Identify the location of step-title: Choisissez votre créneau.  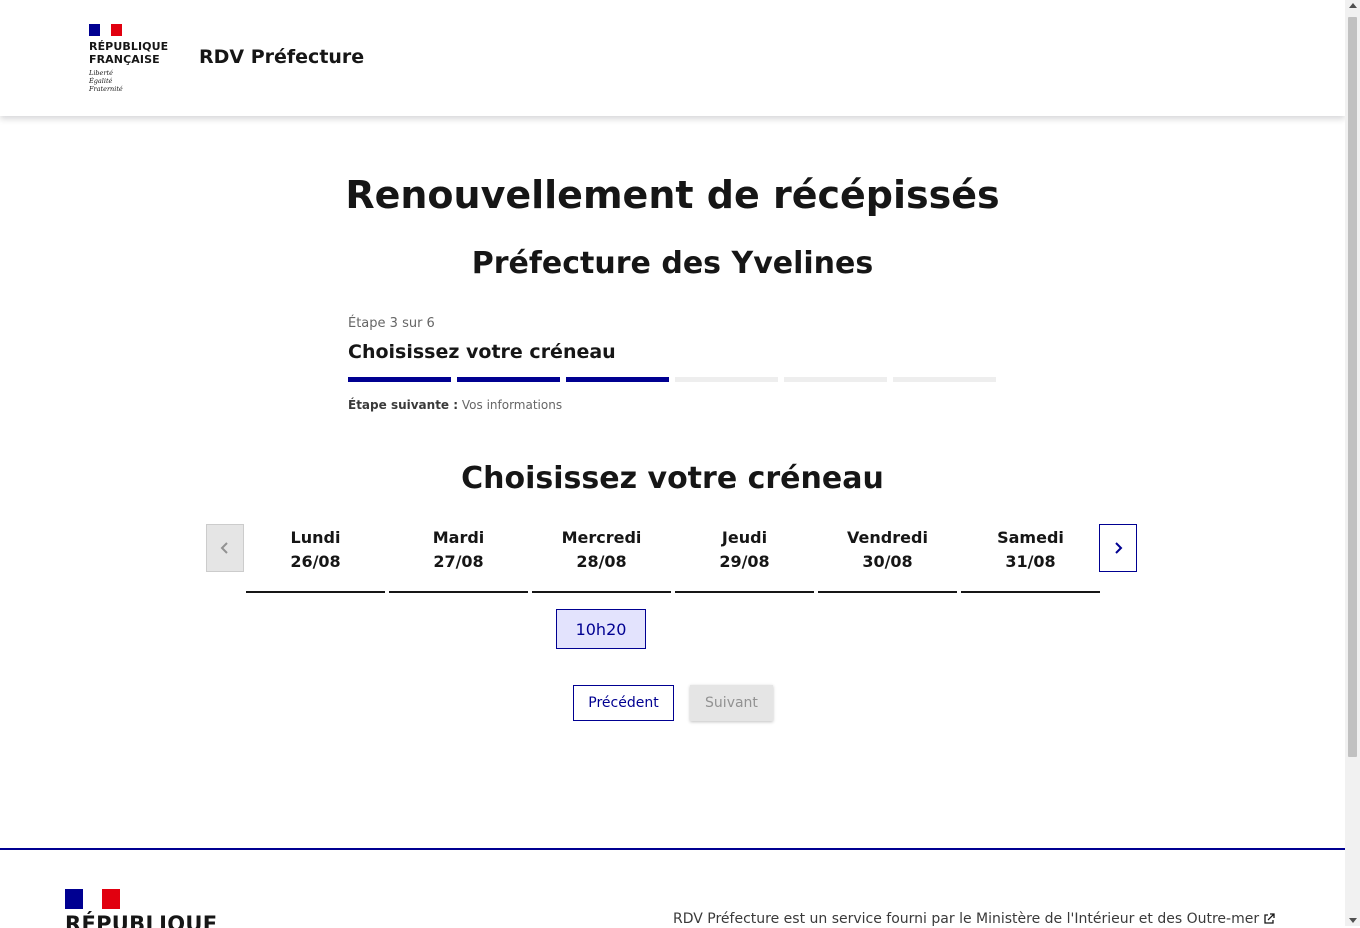
(482, 352).